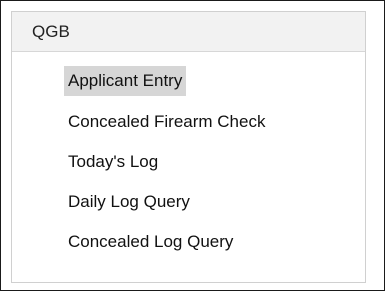 The height and width of the screenshot is (291, 385). I want to click on menu-item-concealed-log-query: Concealed Log Query, so click(150, 242).